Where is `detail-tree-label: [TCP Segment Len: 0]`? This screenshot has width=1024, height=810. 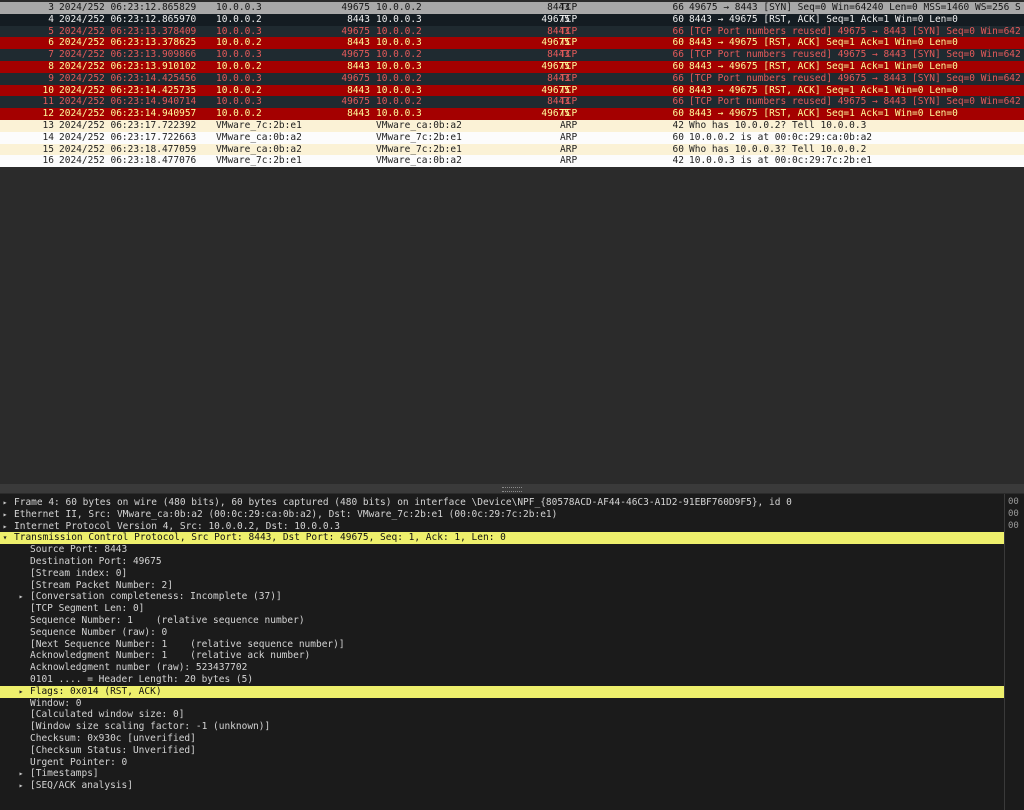
detail-tree-label: [TCP Segment Len: 0] is located at coordinates (87, 609).